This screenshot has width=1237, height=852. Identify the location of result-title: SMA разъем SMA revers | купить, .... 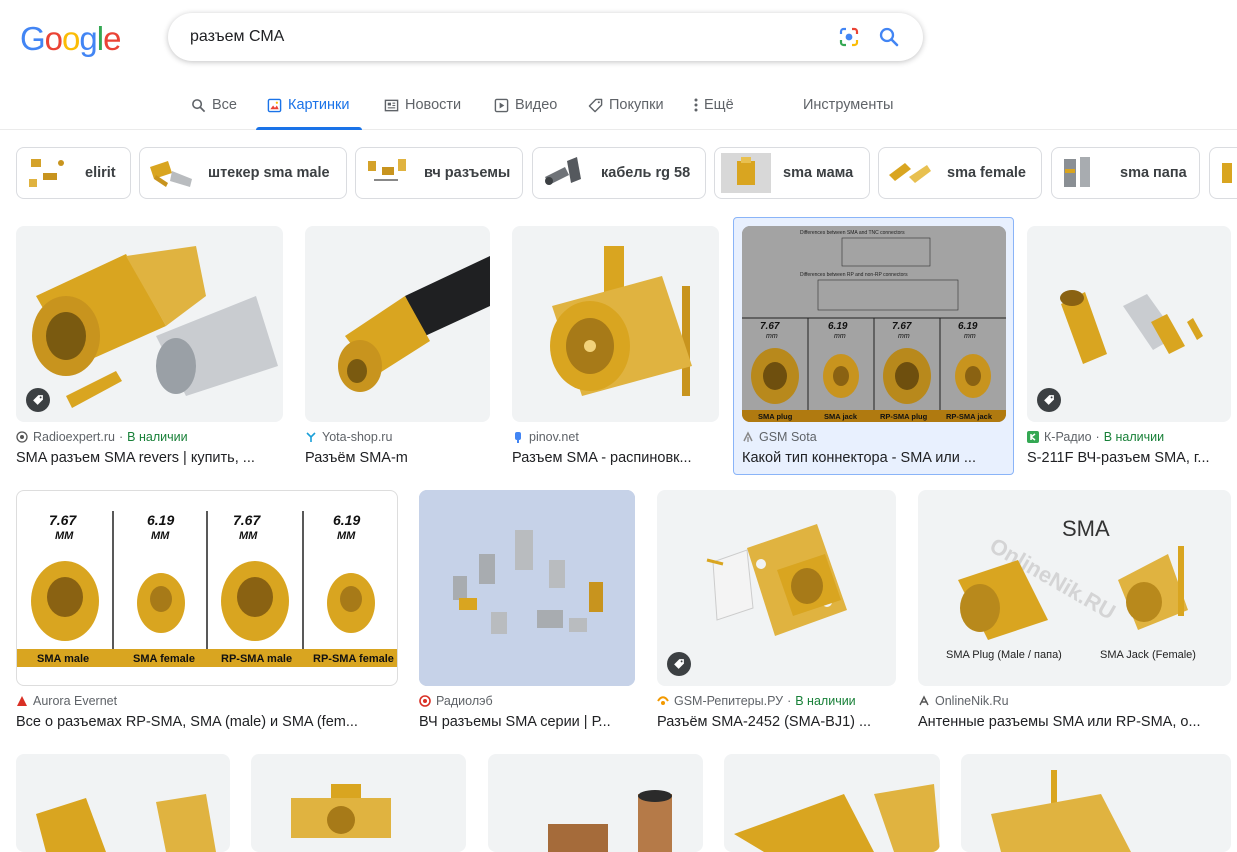
(149, 458).